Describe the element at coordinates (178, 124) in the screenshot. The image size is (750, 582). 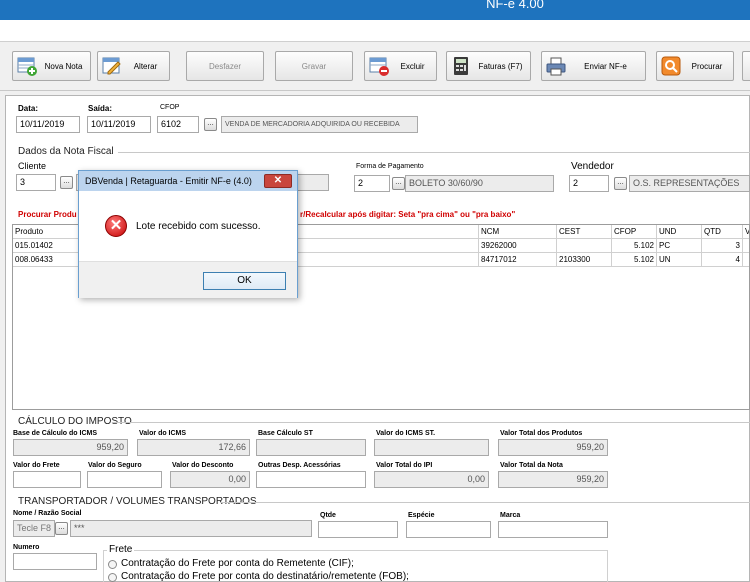
I see `cfop-input: 6102` at that location.